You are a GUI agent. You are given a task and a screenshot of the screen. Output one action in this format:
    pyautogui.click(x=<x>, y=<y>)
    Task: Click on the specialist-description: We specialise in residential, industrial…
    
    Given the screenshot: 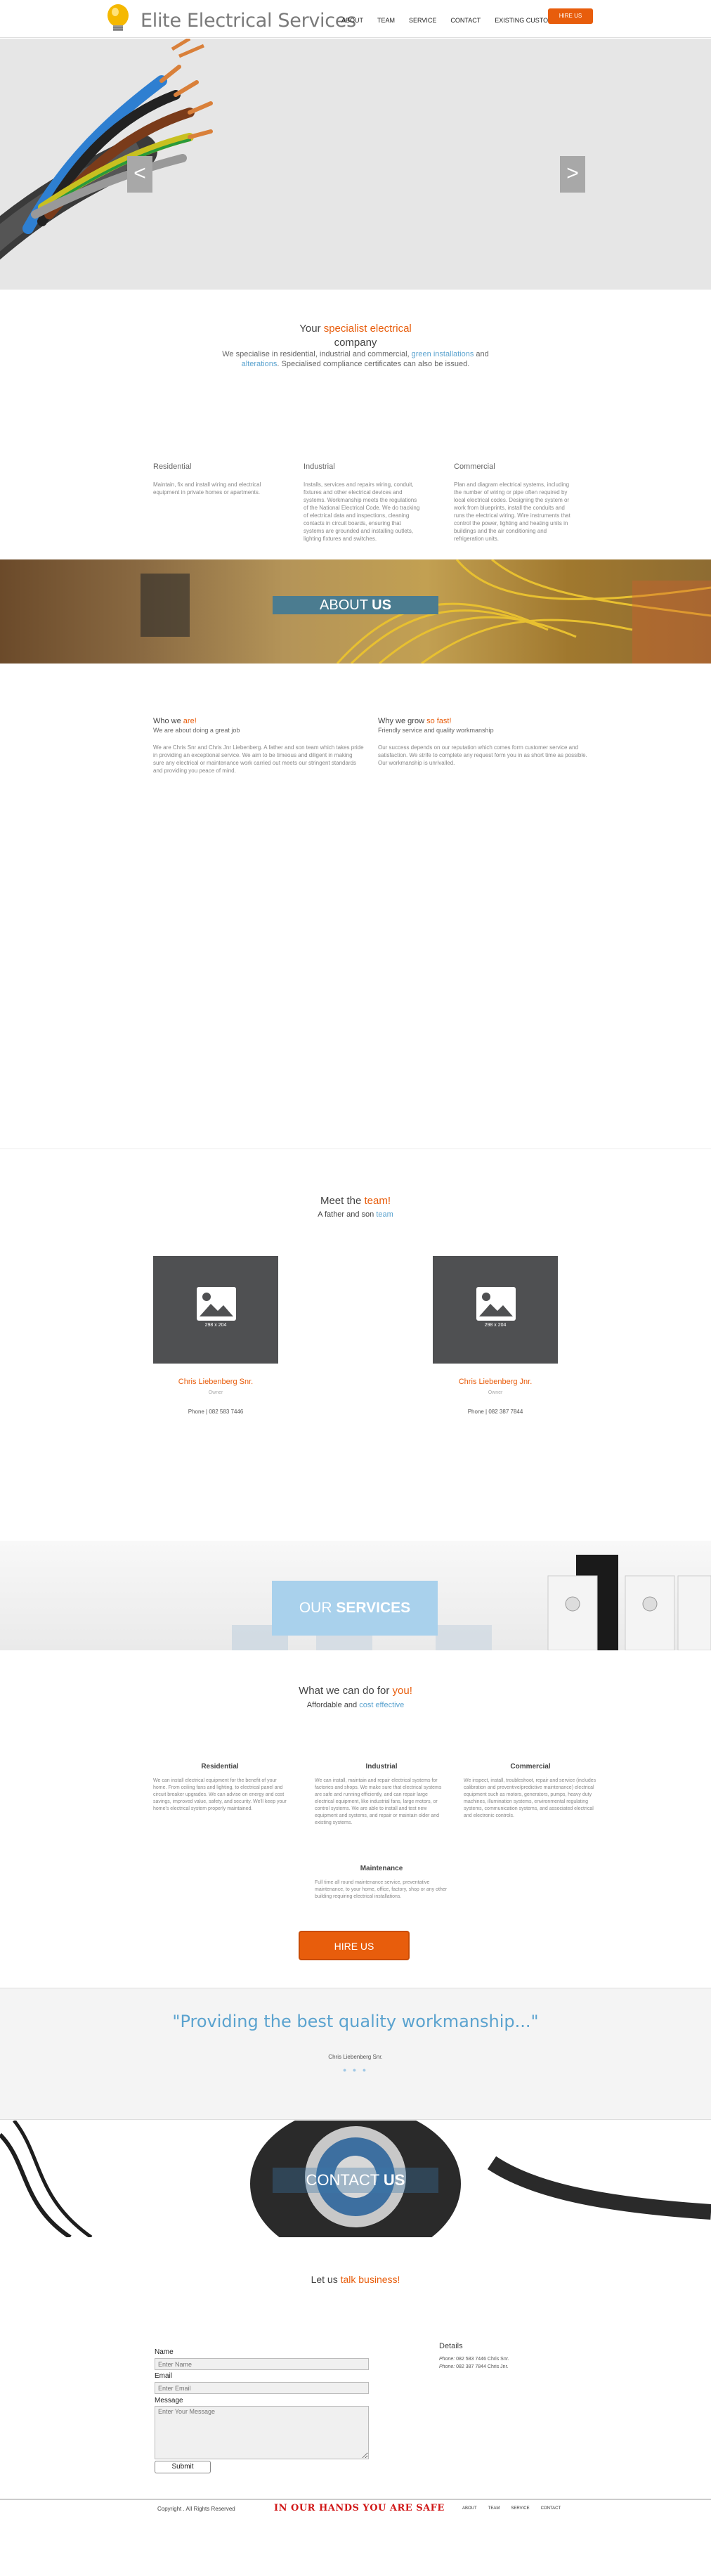 What is the action you would take?
    pyautogui.click(x=355, y=359)
    